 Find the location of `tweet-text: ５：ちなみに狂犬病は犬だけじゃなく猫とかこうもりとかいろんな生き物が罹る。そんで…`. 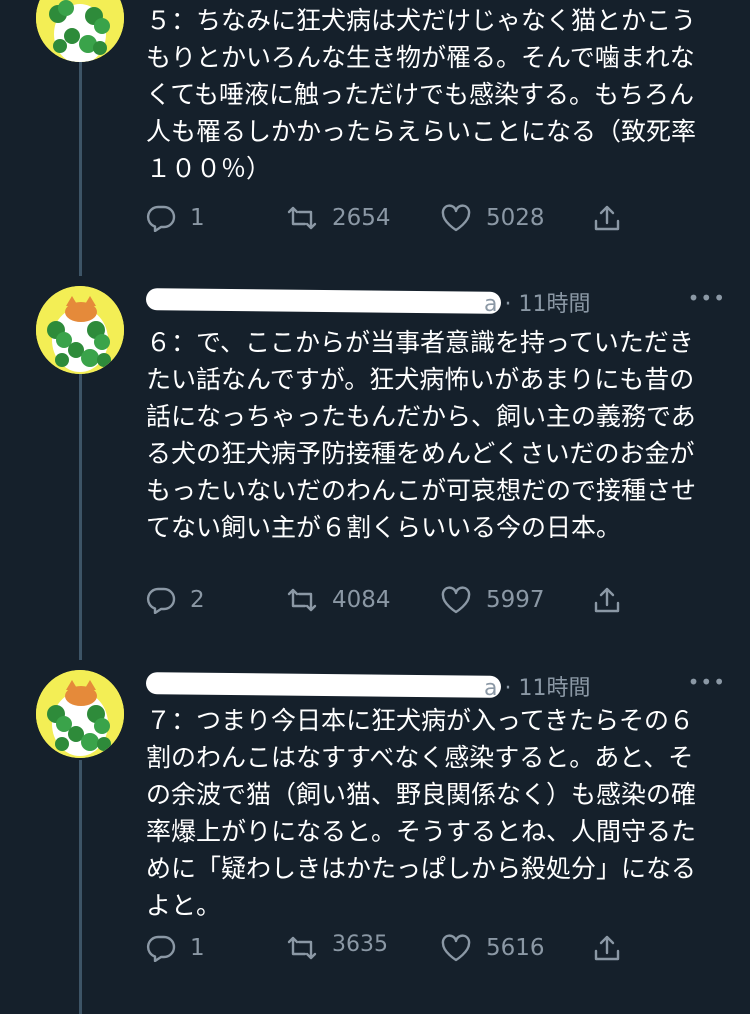

tweet-text: ５：ちなみに狂犬病は犬だけじゃなく猫とかこうもりとかいろんな生き物が罹る。そんで… is located at coordinates (421, 94).